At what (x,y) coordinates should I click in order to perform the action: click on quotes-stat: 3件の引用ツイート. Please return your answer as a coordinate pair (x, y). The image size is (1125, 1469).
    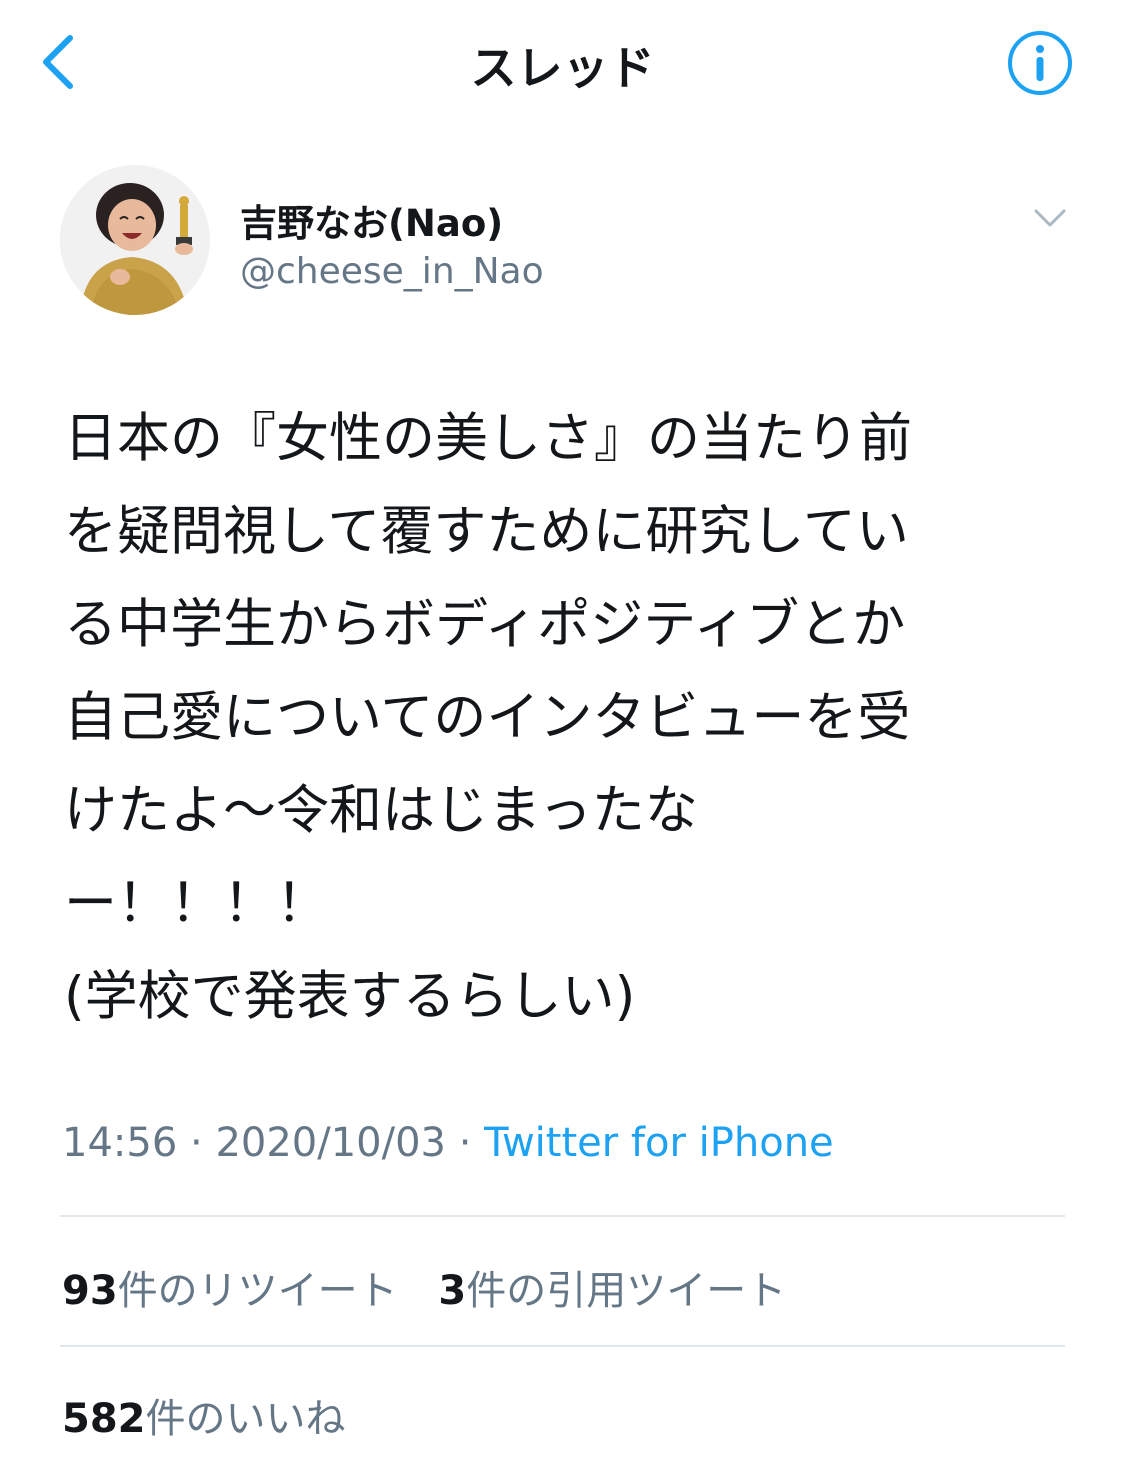
    Looking at the image, I should click on (612, 1287).